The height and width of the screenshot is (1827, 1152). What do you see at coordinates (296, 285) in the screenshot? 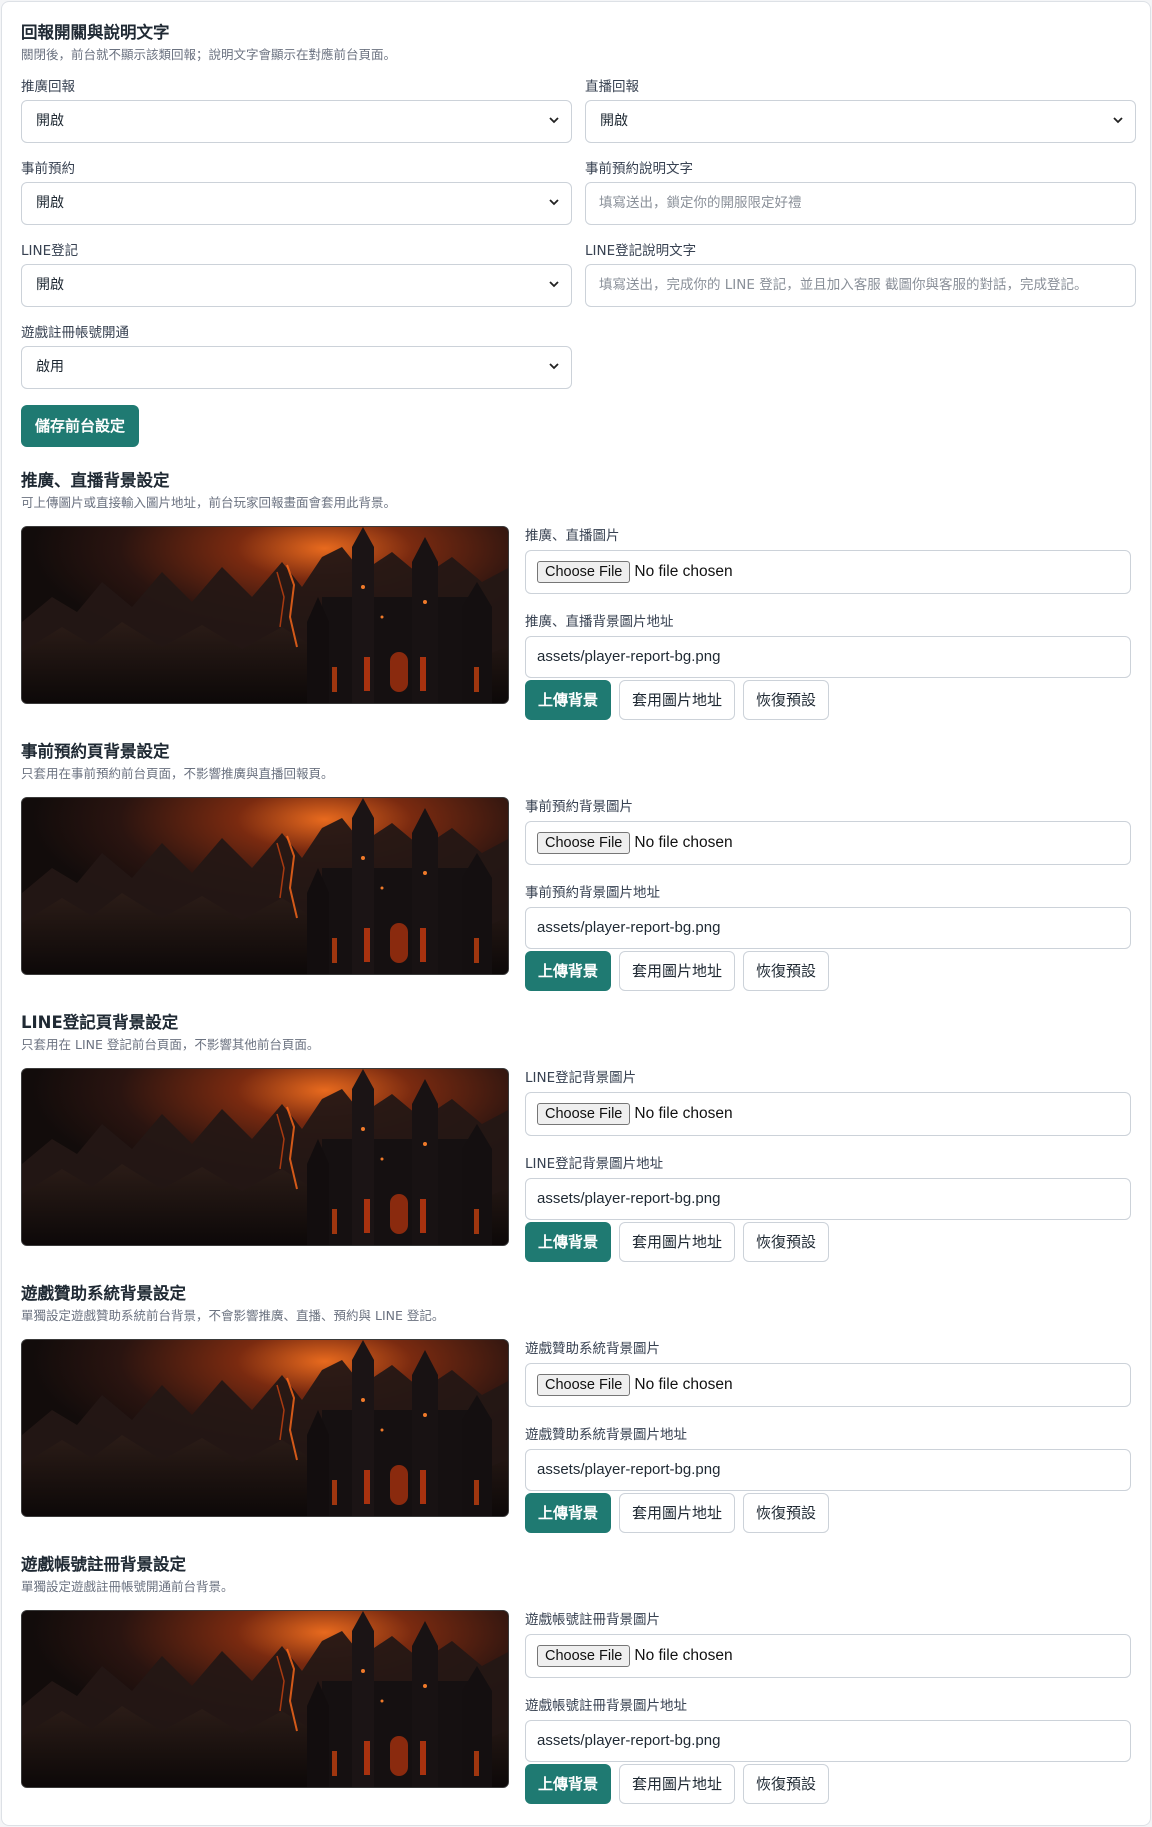
I see `line-register-select: 開啟` at bounding box center [296, 285].